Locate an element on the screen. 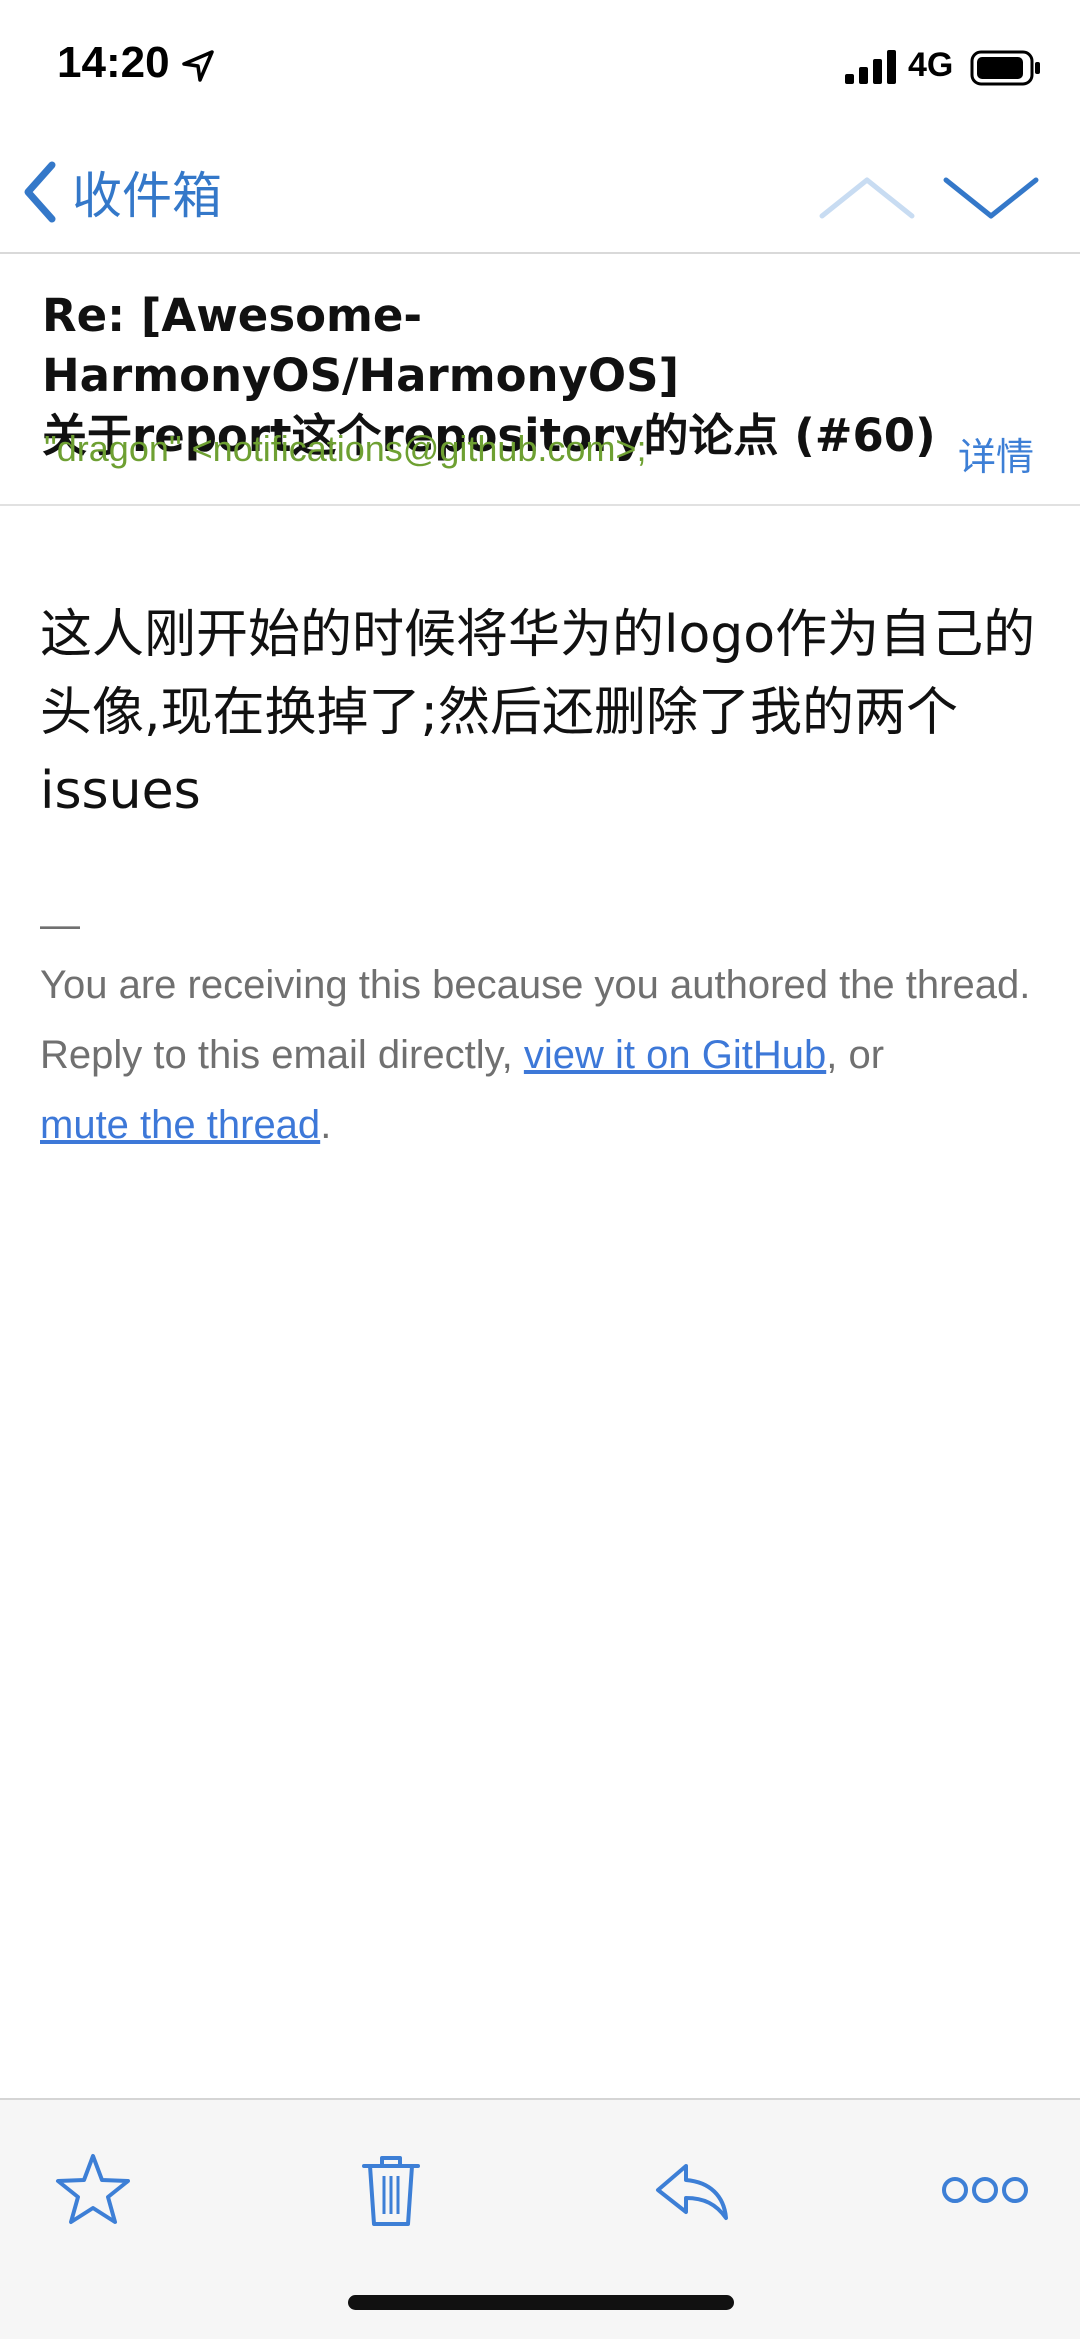 Image resolution: width=1080 pixels, height=2339 pixels. details-button: 详情 is located at coordinates (996, 453).